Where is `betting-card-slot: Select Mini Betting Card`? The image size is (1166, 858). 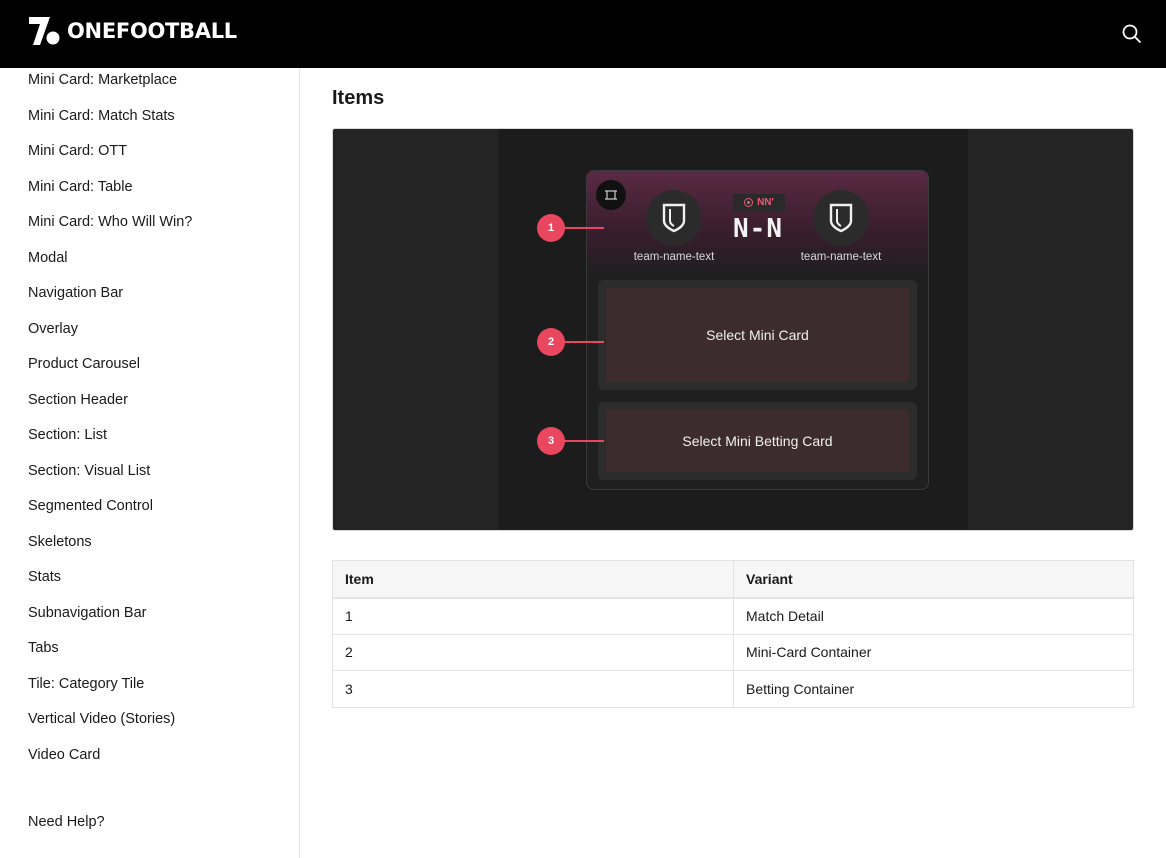
betting-card-slot: Select Mini Betting Card is located at coordinates (757, 441).